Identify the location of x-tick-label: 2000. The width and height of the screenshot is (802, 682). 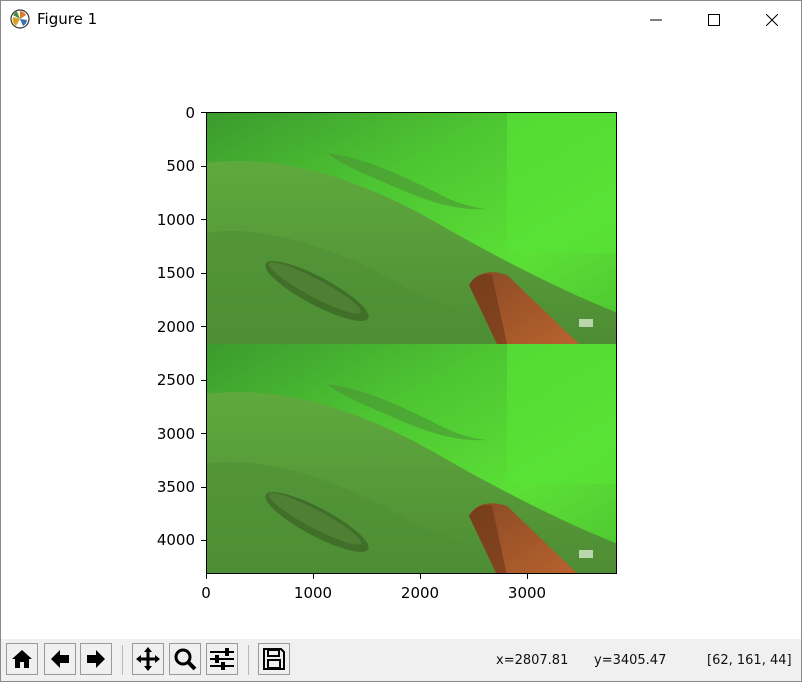
(420, 593).